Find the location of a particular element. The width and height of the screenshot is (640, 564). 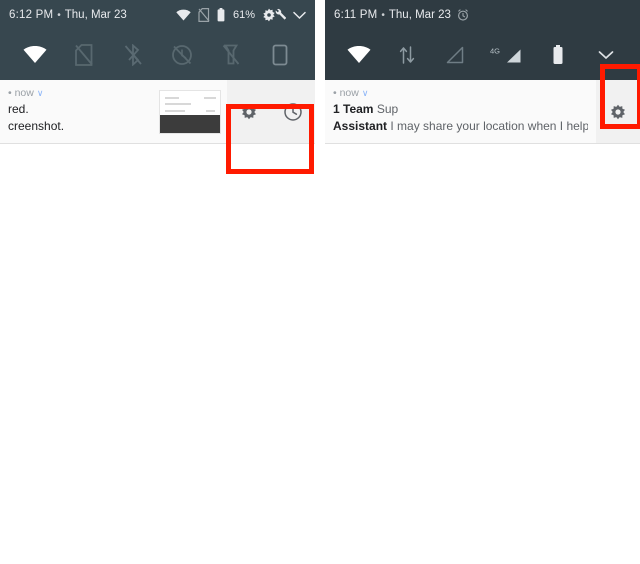

right-quick-settings-row: 4G is located at coordinates (482, 55).